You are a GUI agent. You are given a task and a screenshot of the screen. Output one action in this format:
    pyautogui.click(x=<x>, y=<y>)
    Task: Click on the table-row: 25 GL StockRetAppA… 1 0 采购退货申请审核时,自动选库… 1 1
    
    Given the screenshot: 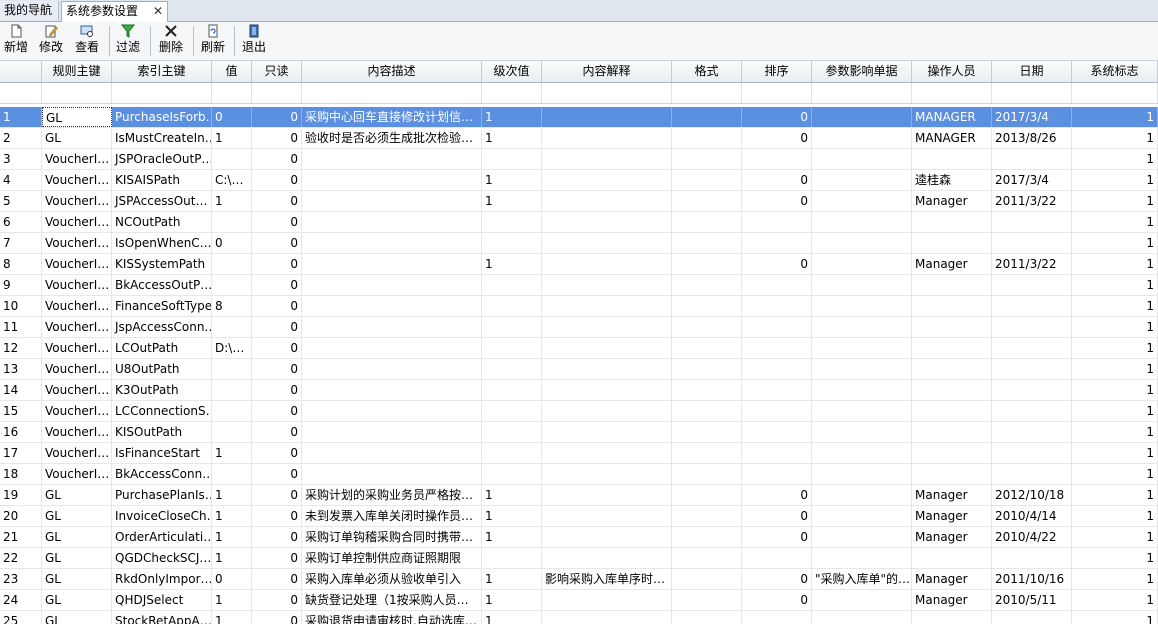 What is the action you would take?
    pyautogui.click(x=579, y=617)
    